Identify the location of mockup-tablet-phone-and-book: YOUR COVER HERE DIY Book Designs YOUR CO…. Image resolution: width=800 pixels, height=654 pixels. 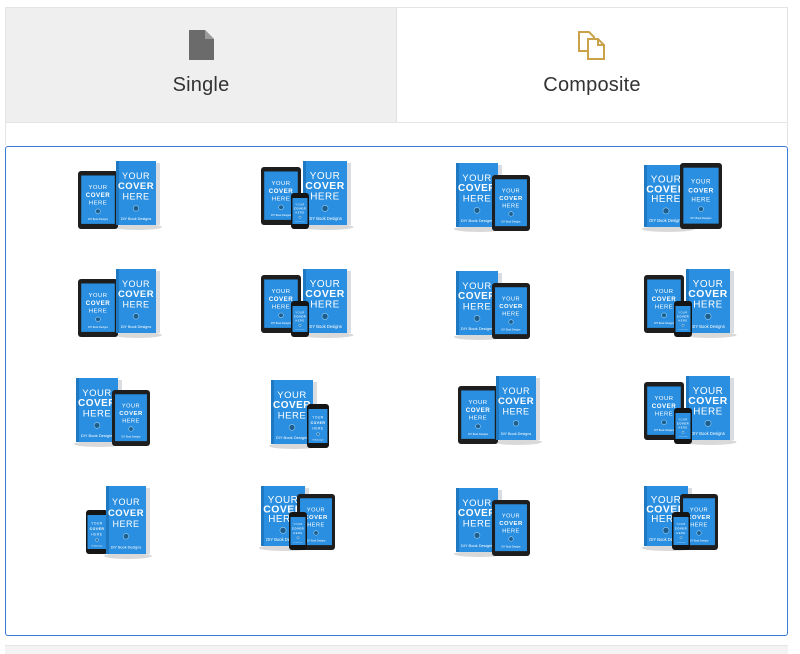
(306, 197).